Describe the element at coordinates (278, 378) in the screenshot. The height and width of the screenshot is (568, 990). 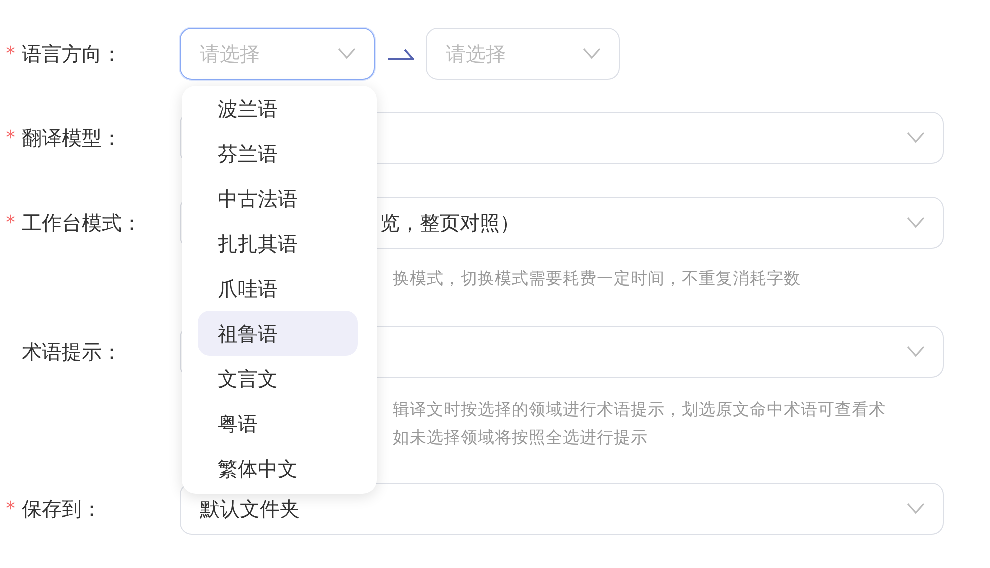
I see `dropdown-option: 文言文` at that location.